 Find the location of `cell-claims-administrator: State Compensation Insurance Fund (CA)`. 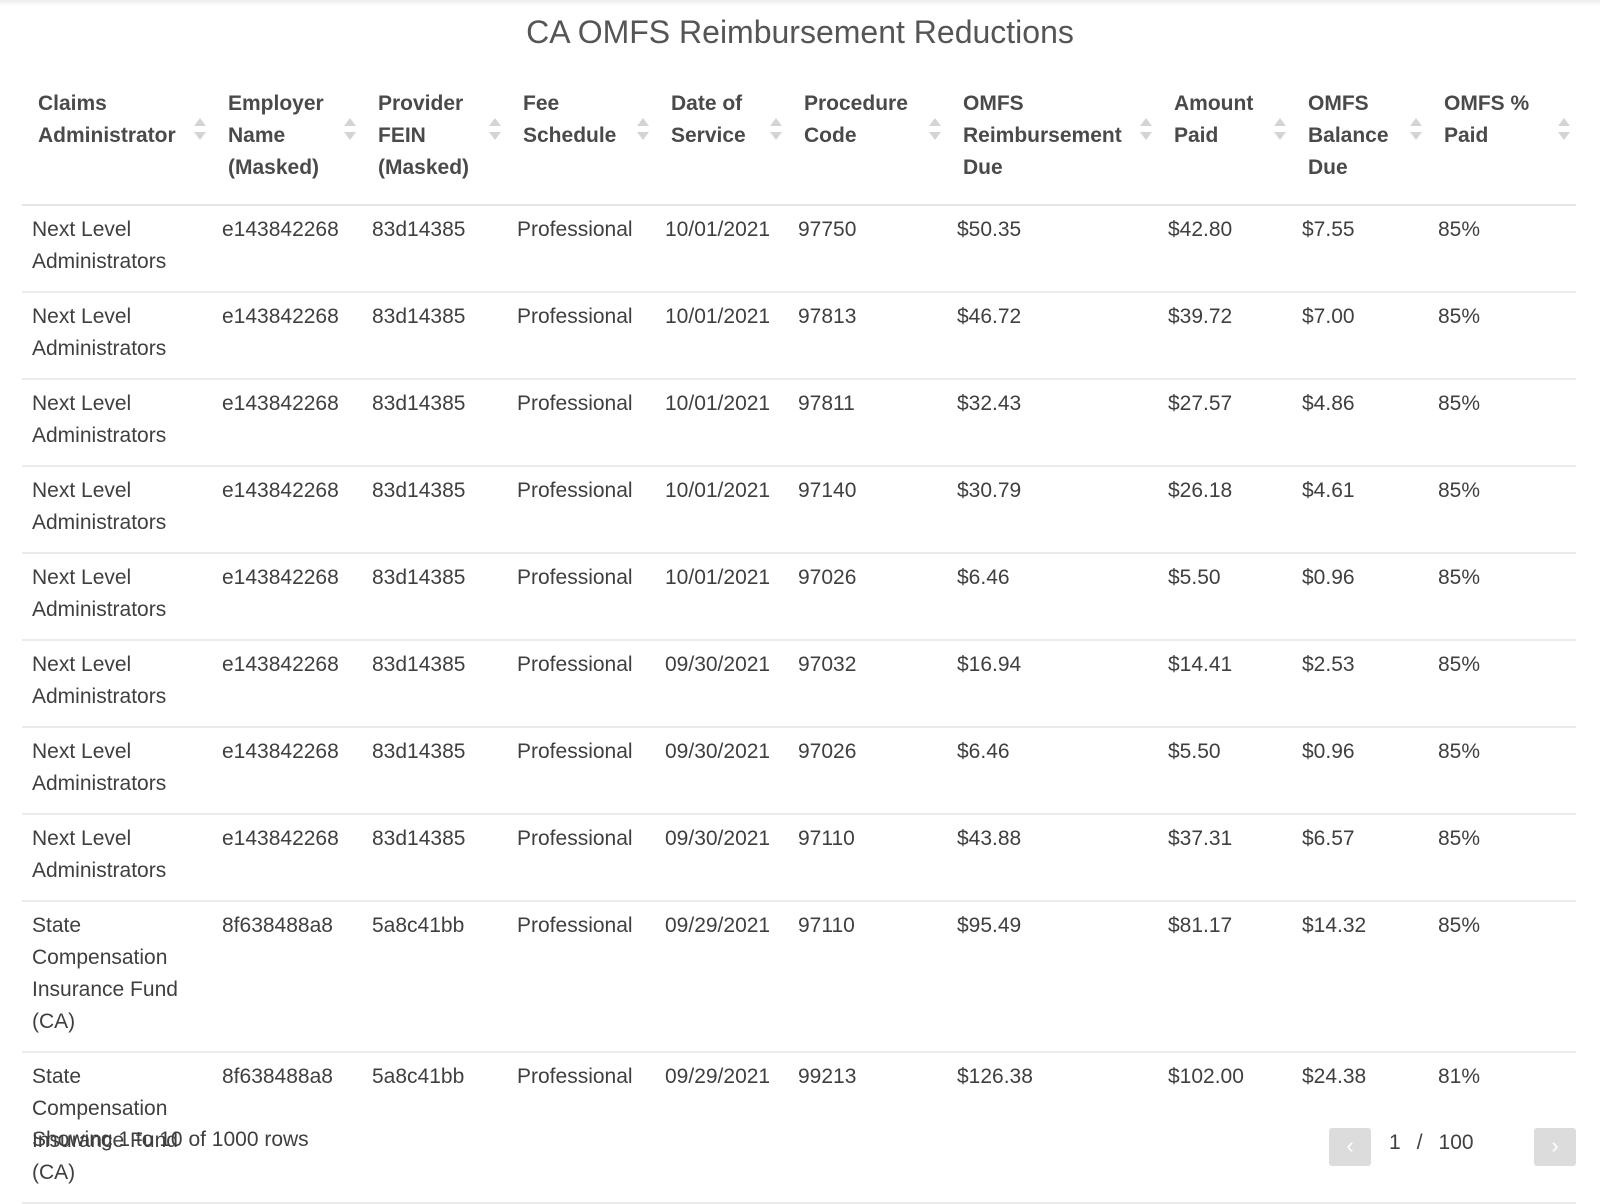

cell-claims-administrator: State Compensation Insurance Fund (CA) is located at coordinates (117, 977).